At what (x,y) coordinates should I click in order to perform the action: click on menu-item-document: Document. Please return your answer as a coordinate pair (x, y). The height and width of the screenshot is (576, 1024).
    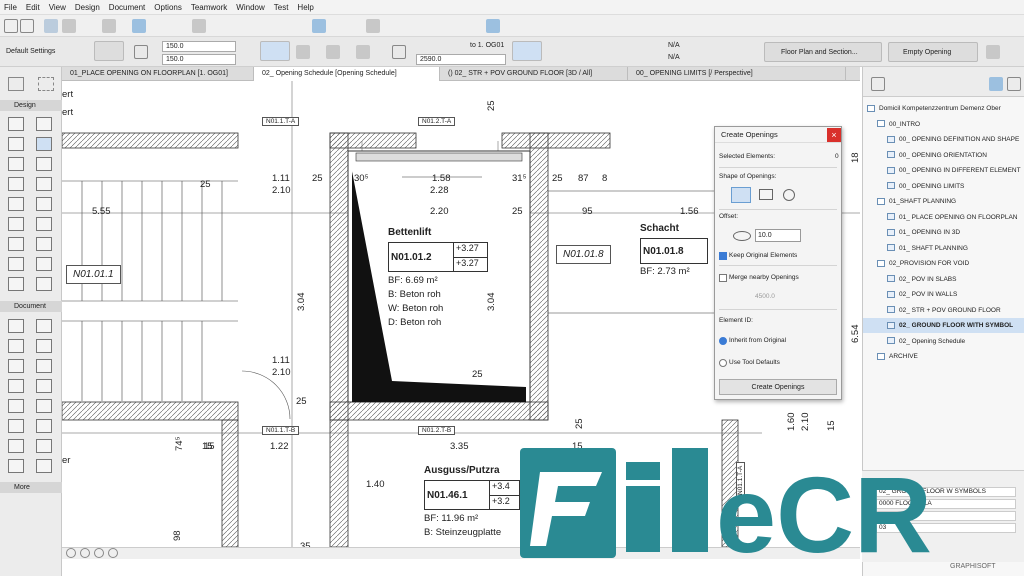
    Looking at the image, I should click on (127, 7).